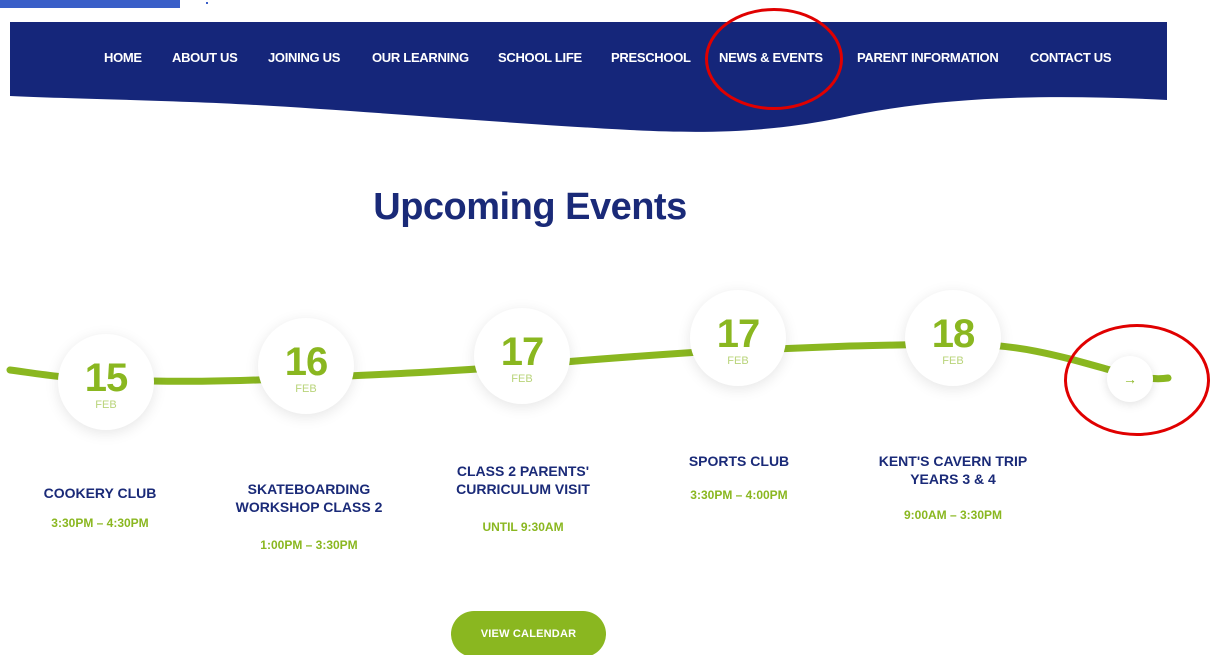 This screenshot has height=655, width=1211. Describe the element at coordinates (90, 4) in the screenshot. I see `top-edge-mark` at that location.